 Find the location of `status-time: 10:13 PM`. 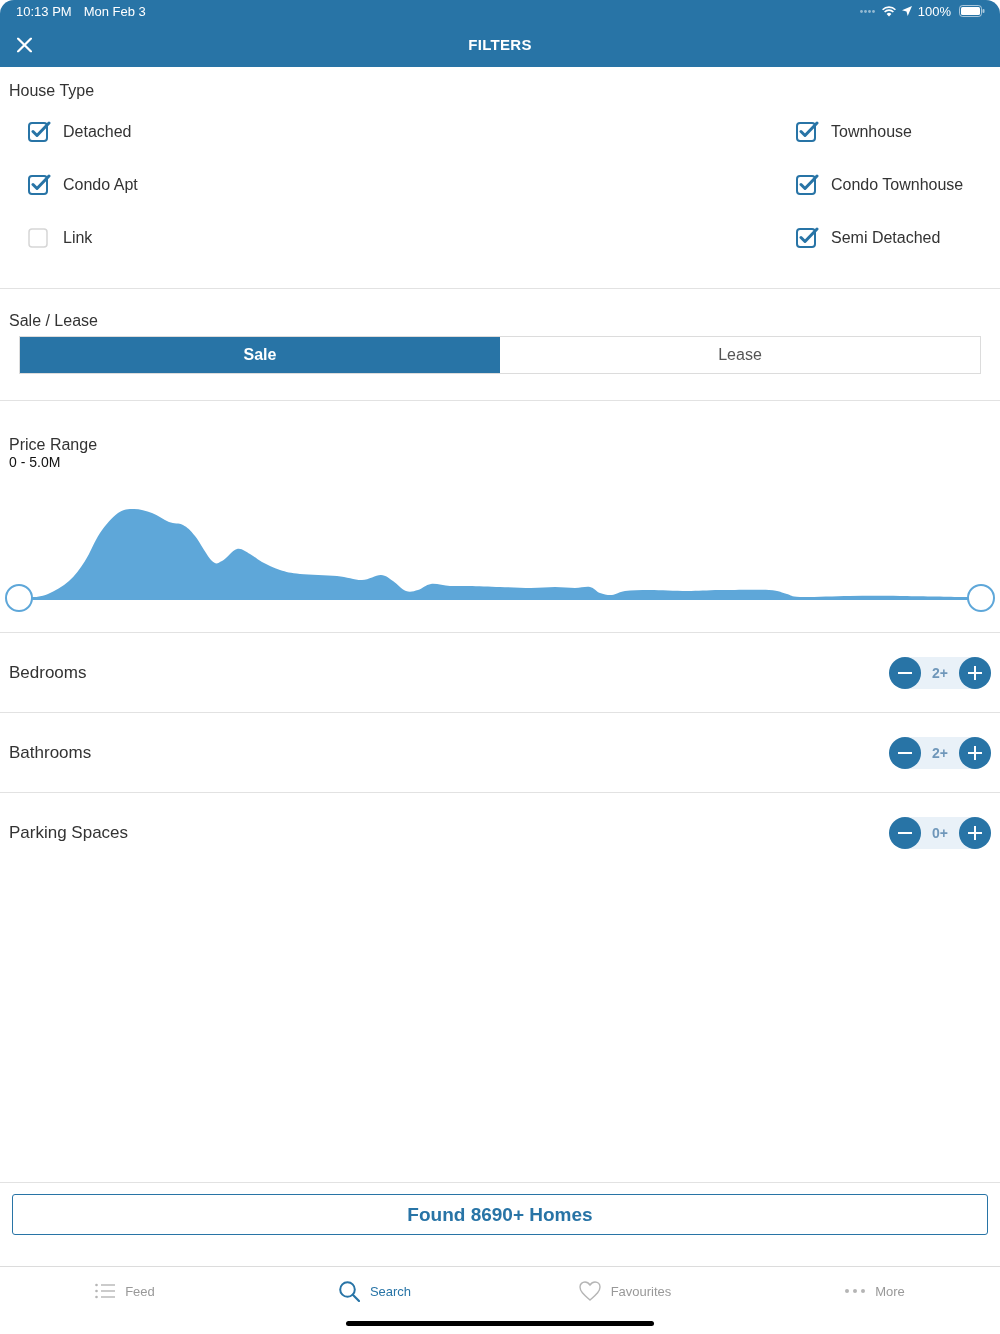

status-time: 10:13 PM is located at coordinates (44, 11).